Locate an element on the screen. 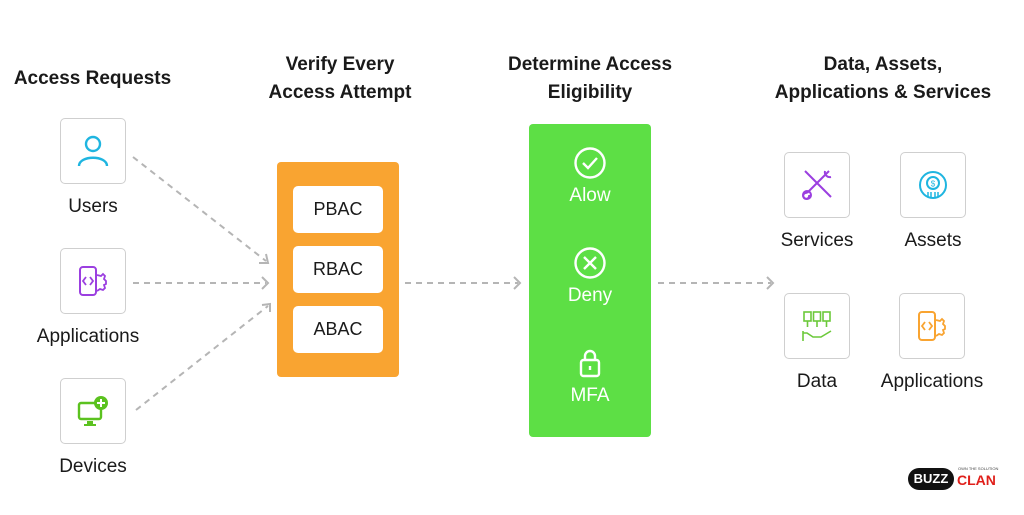 This screenshot has height=515, width=1024. devices-card is located at coordinates (93, 411).